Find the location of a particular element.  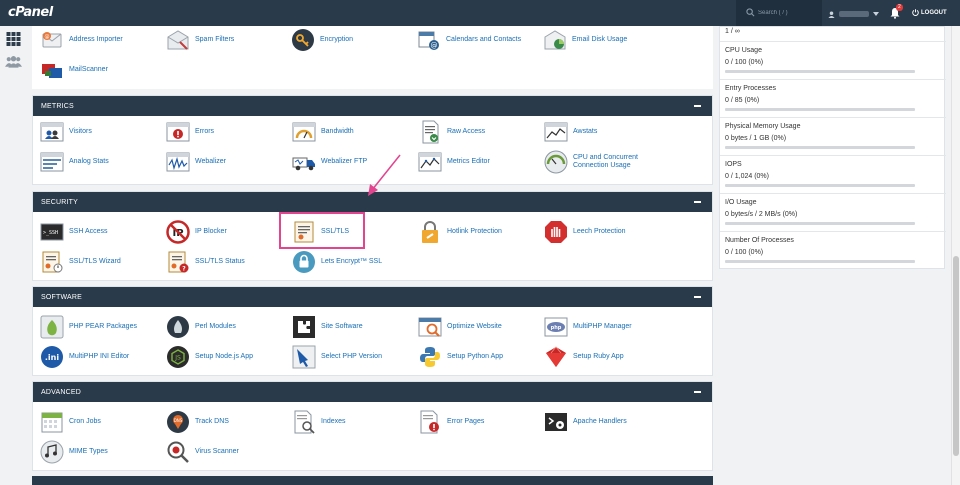

mailscanner-link: MailScanner is located at coordinates (74, 70).